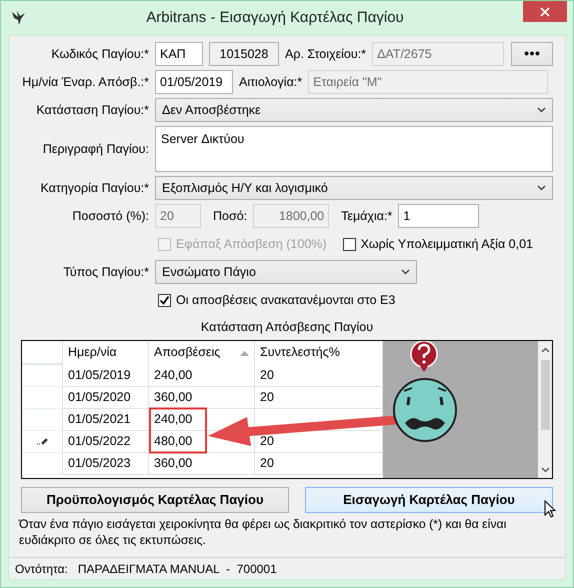 This screenshot has width=574, height=588. I want to click on action-button: Προϋπολογισμός Καρτέλας Παγίου, so click(155, 499).